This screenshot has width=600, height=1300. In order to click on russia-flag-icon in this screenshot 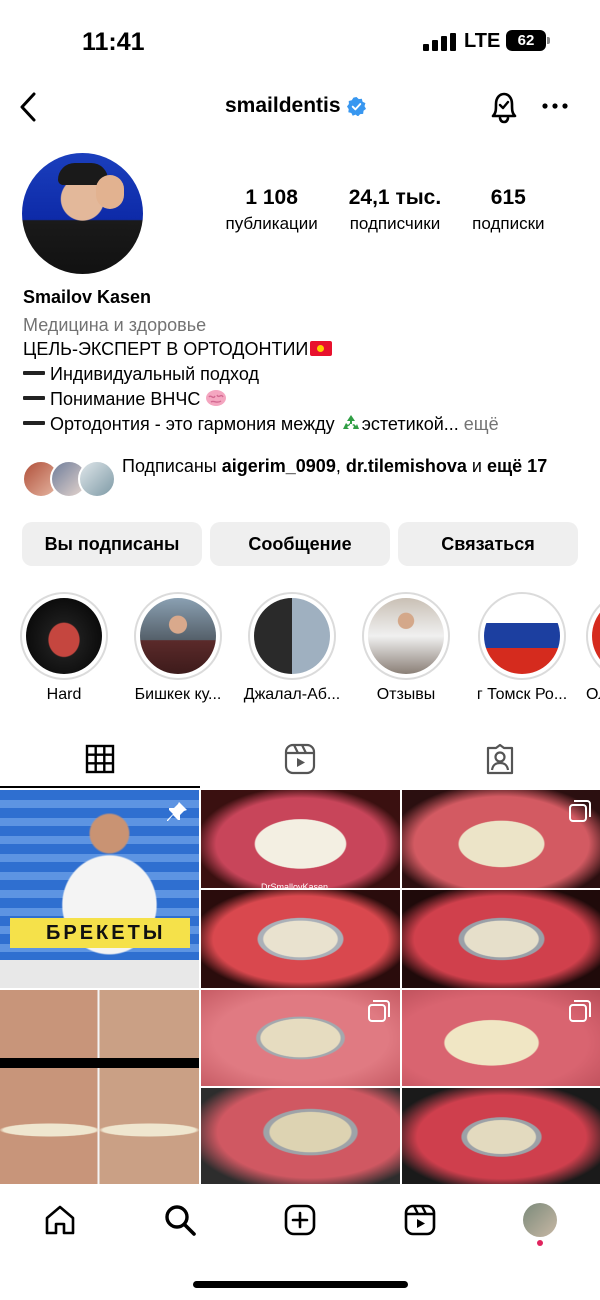, I will do `click(522, 636)`.